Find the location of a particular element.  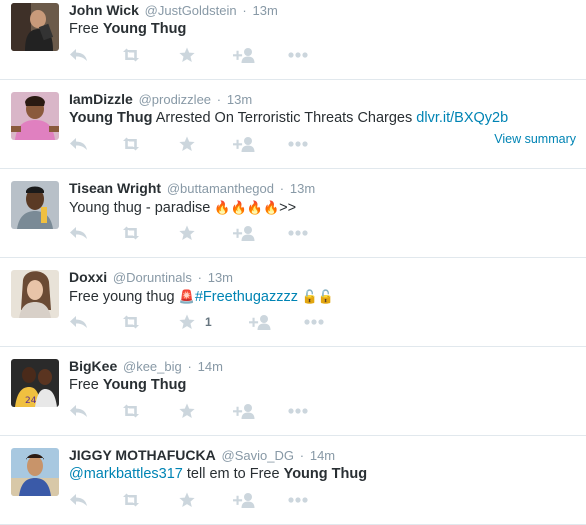

username: @Savio_DG is located at coordinates (258, 455).